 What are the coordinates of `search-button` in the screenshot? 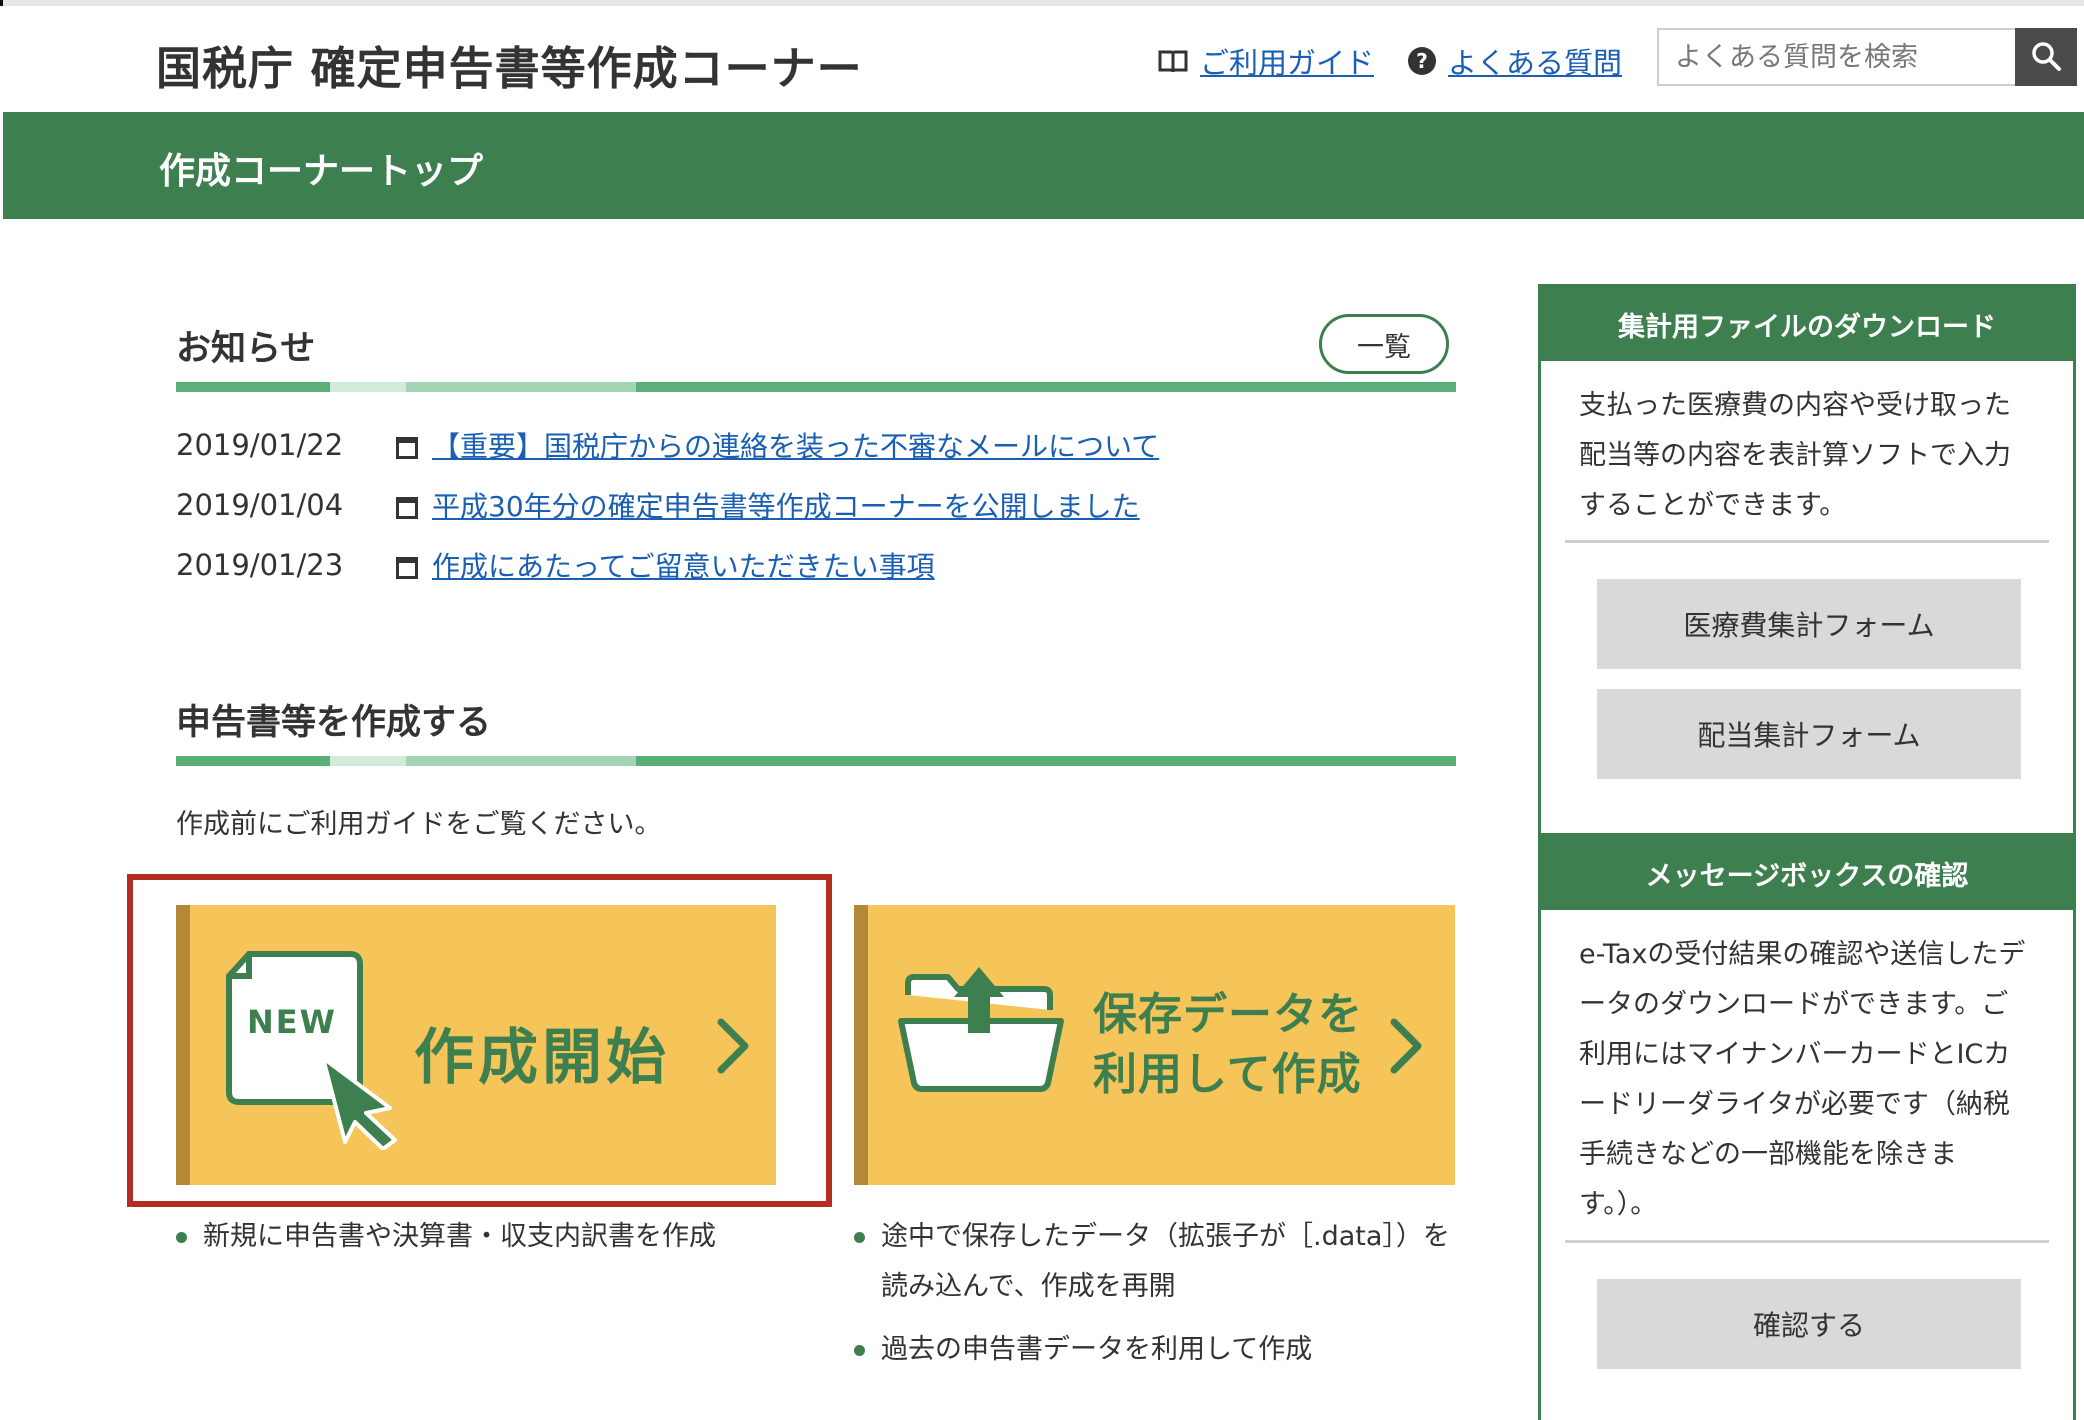 It's located at (2046, 57).